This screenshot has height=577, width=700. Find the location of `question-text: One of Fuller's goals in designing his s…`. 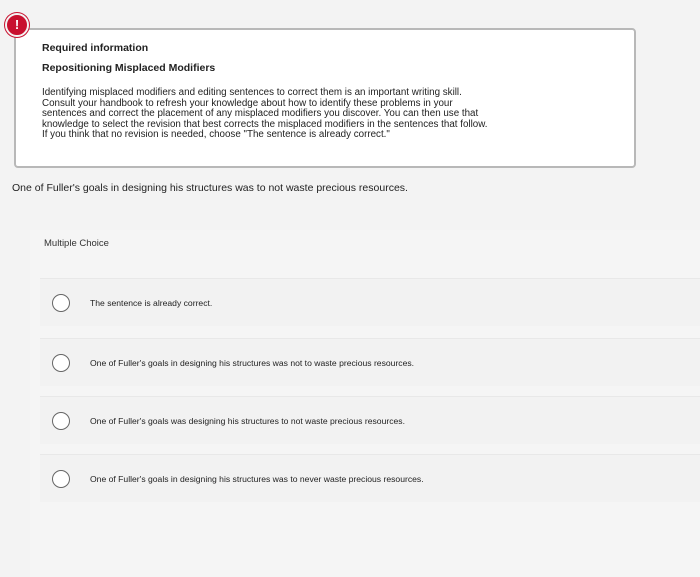

question-text: One of Fuller's goals in designing his s… is located at coordinates (210, 188).